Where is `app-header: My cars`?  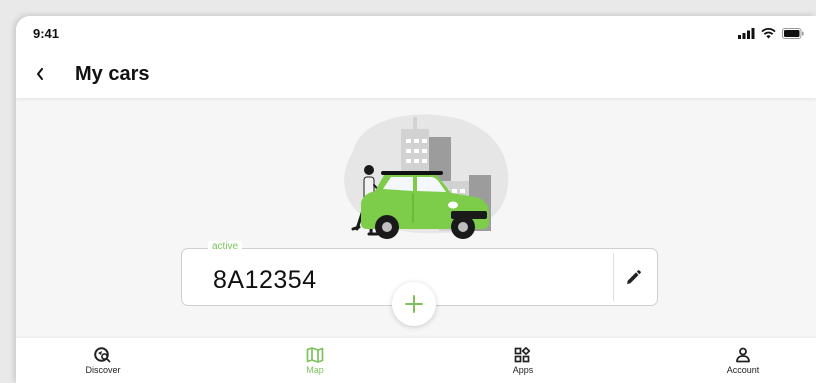 app-header: My cars is located at coordinates (416, 74).